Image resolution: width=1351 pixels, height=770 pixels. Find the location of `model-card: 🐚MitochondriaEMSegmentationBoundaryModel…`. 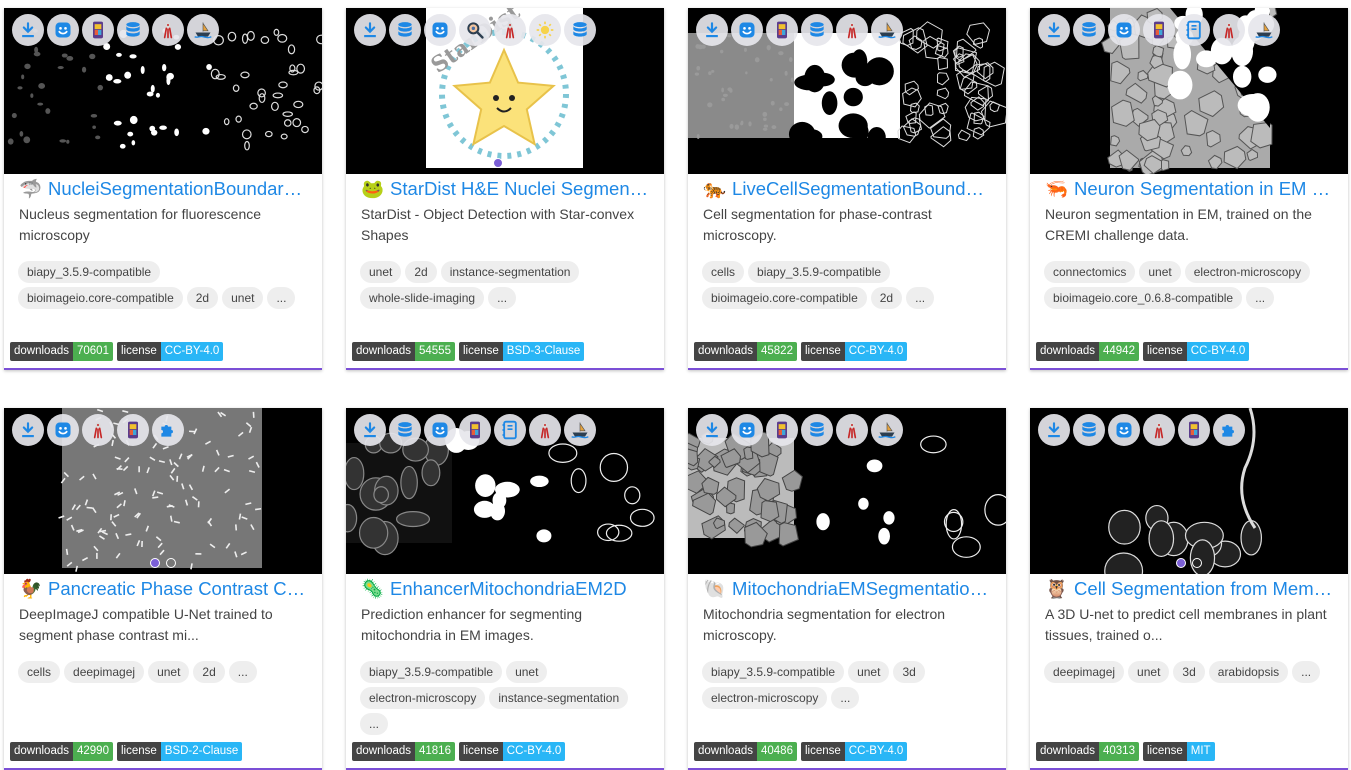

model-card: 🐚MitochondriaEMSegmentationBoundaryModel… is located at coordinates (847, 589).